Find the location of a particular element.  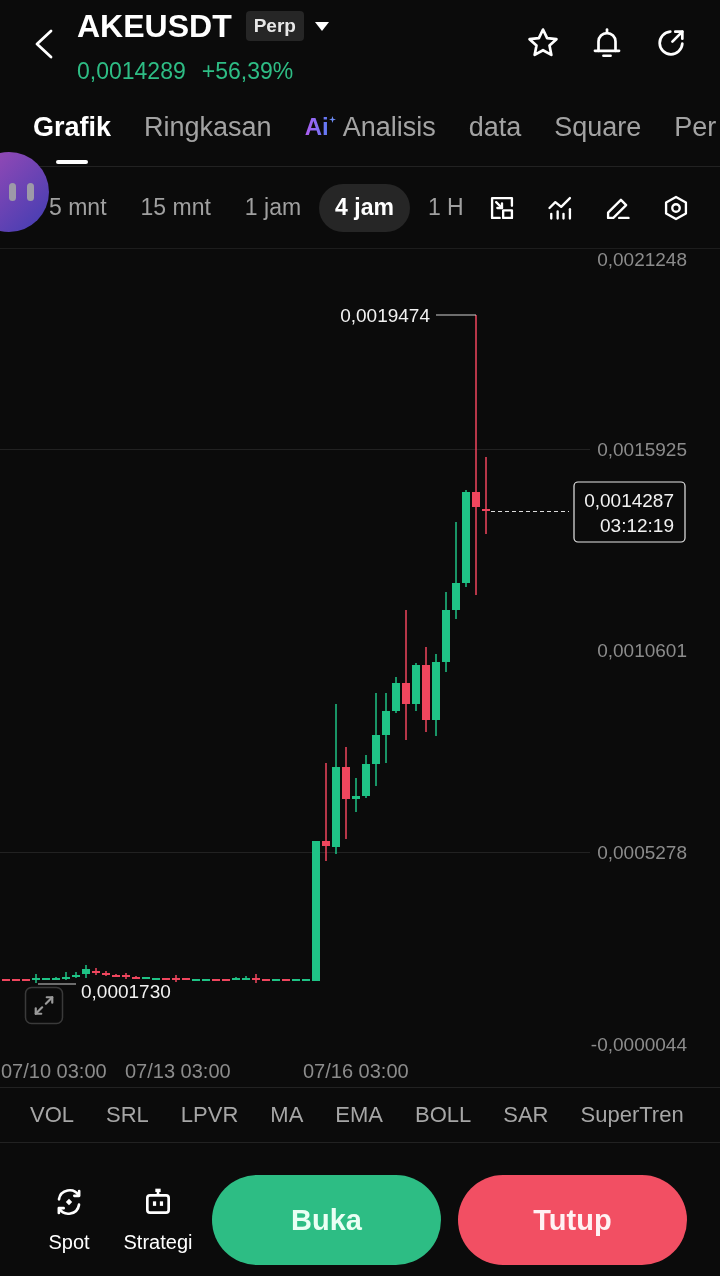

indicator-tab: VOL is located at coordinates (52, 1115).